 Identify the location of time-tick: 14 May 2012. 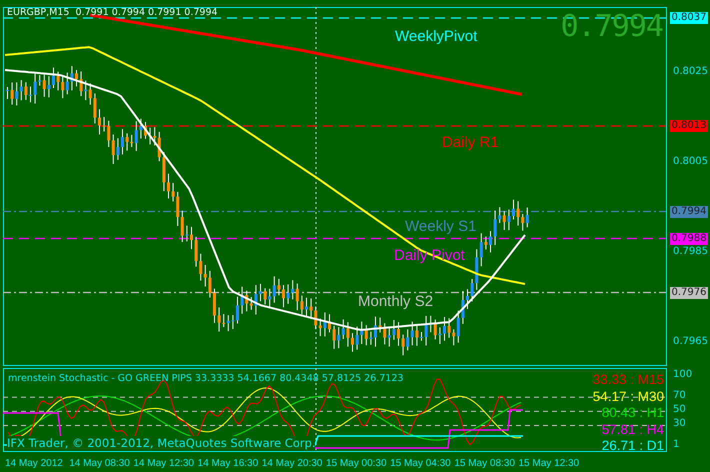
(34, 464).